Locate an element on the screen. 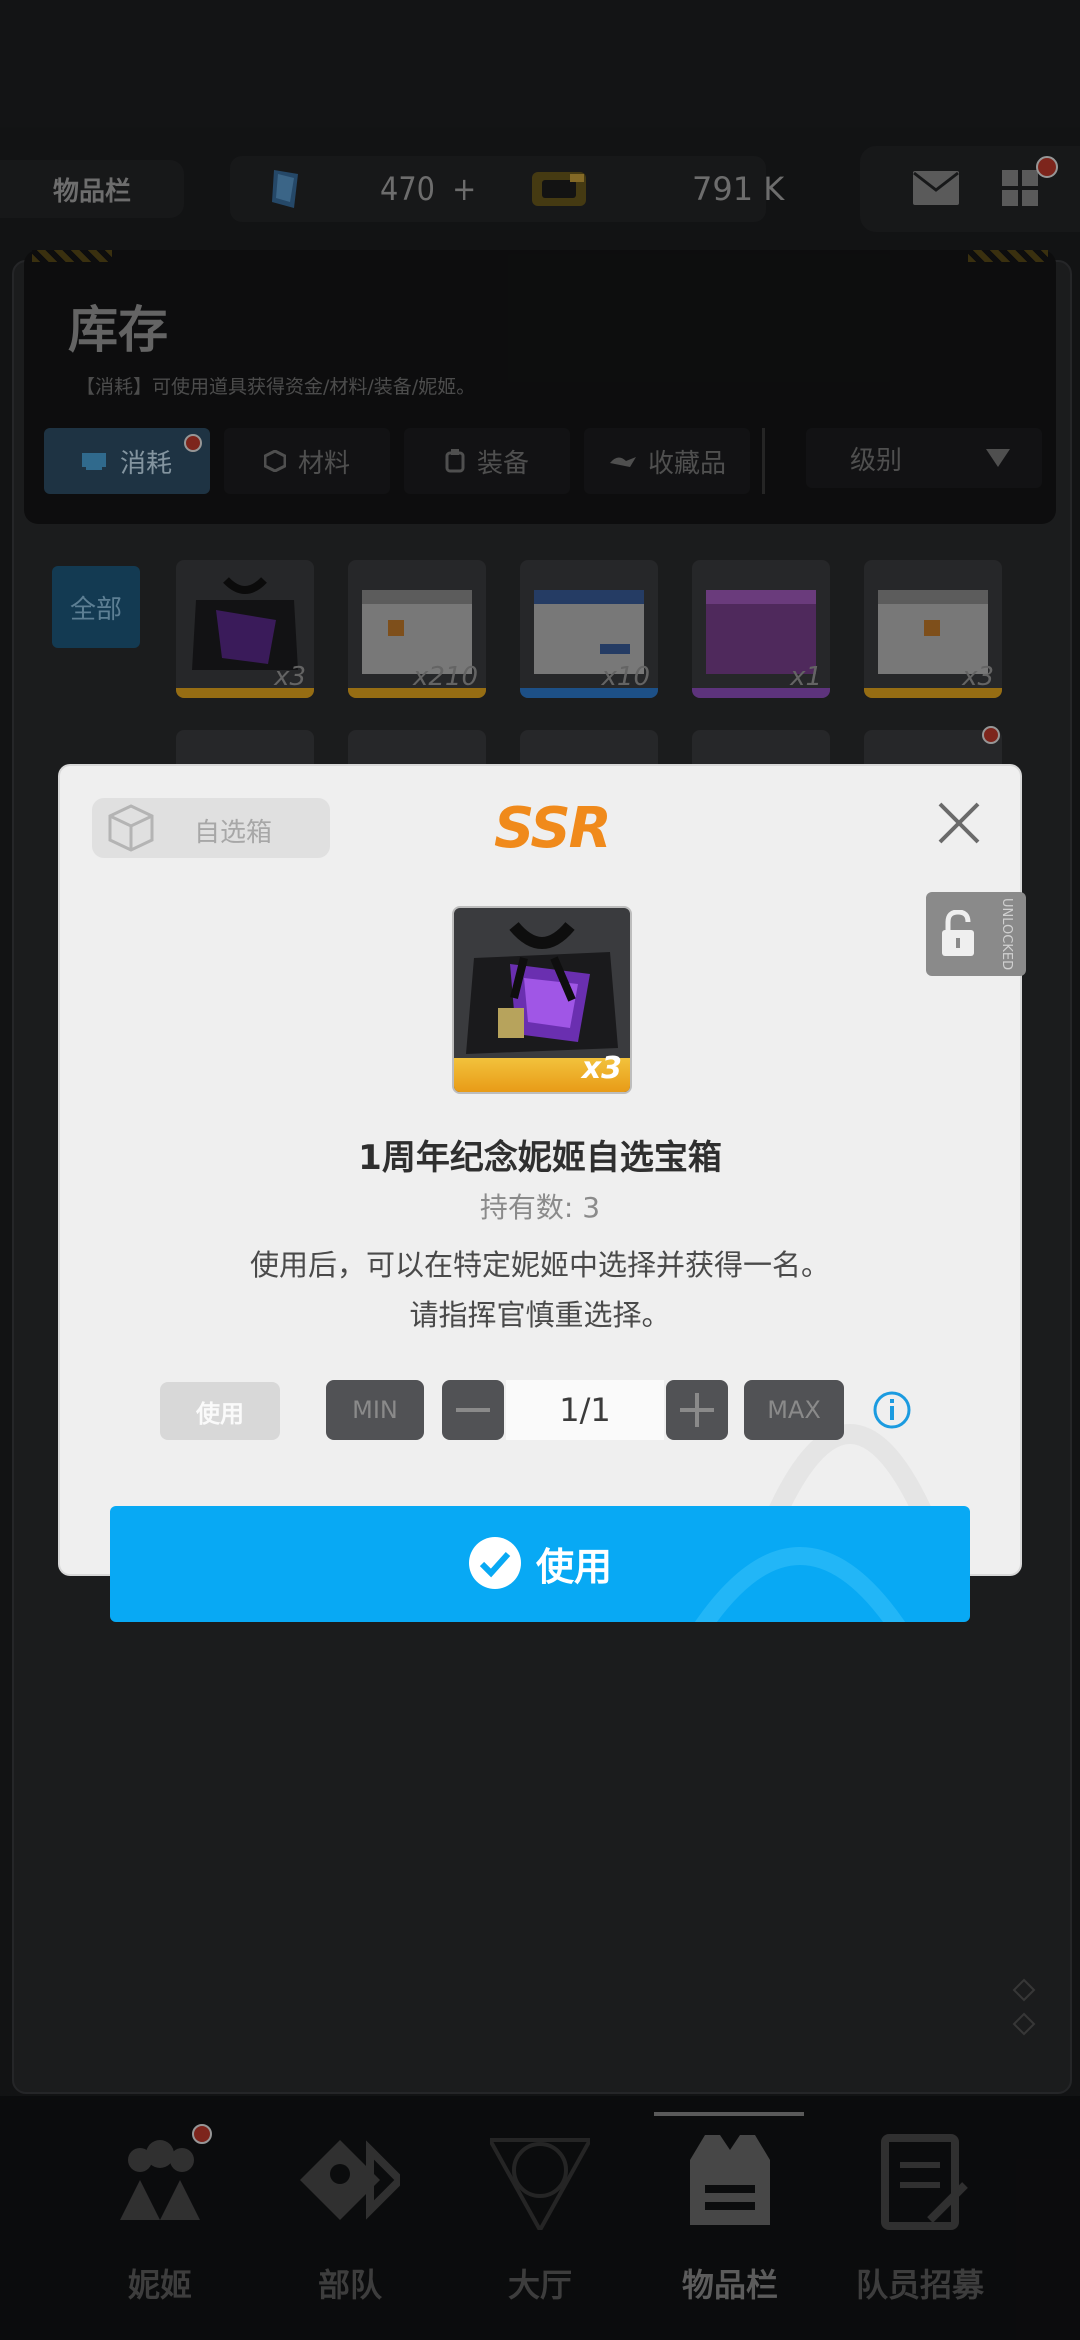  increase-button is located at coordinates (697, 1410).